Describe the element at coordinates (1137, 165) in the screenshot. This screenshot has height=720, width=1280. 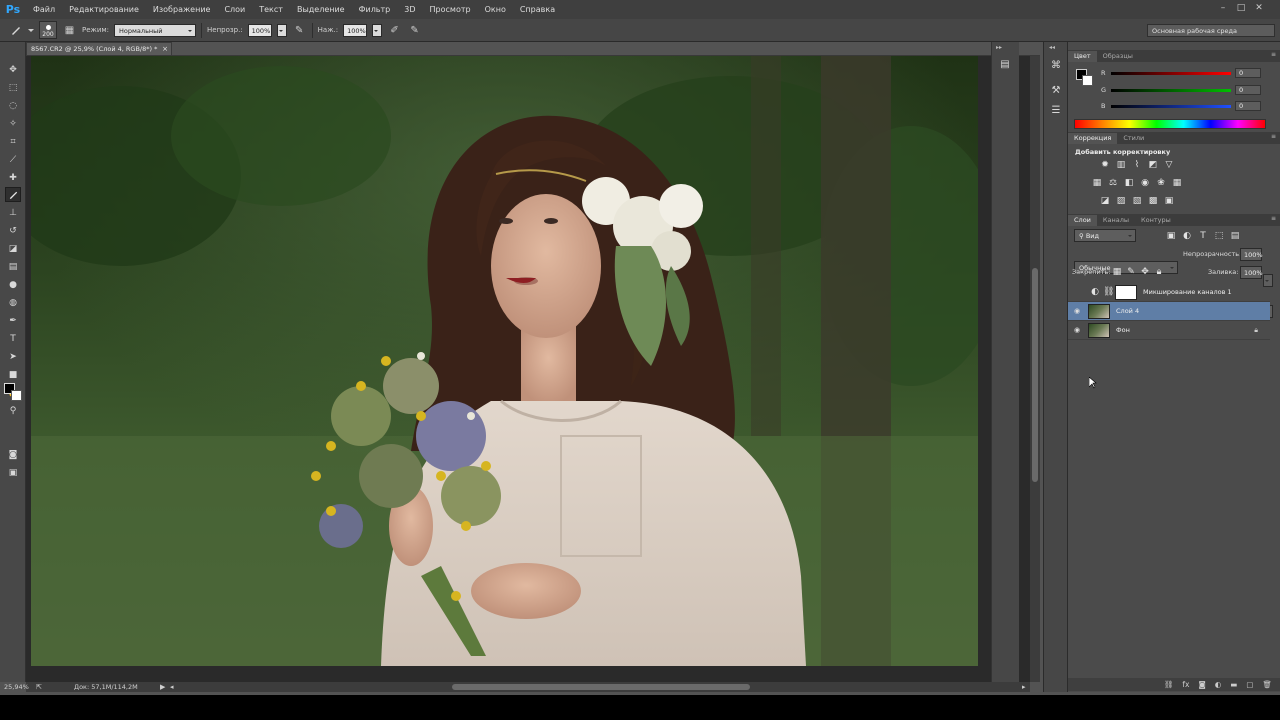
I see `curves-icon: ⌇` at that location.